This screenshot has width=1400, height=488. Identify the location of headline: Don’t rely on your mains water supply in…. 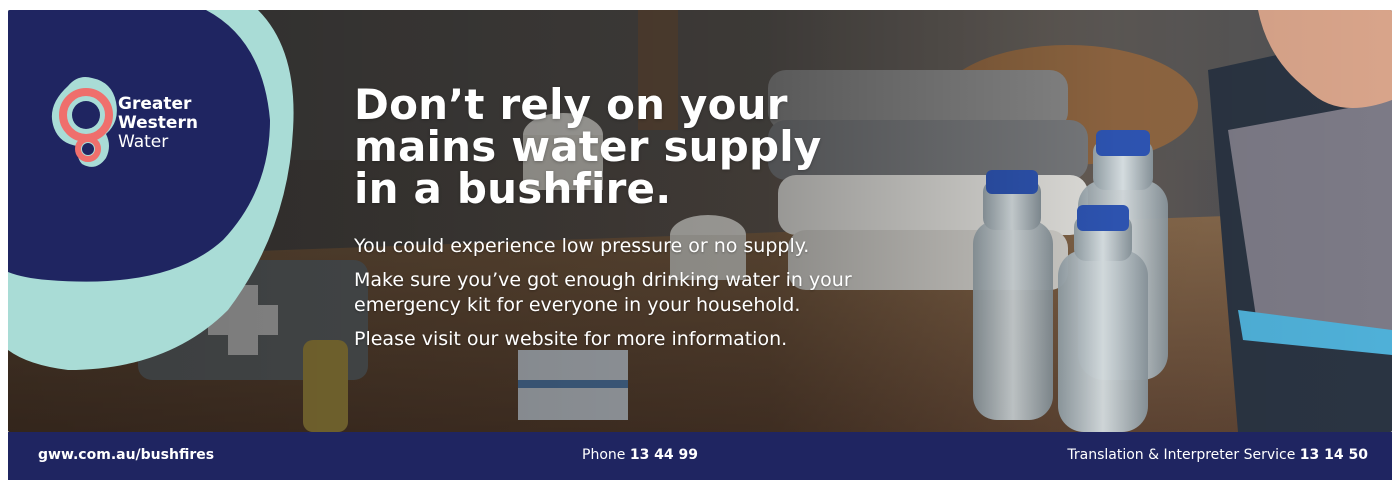
(674, 147).